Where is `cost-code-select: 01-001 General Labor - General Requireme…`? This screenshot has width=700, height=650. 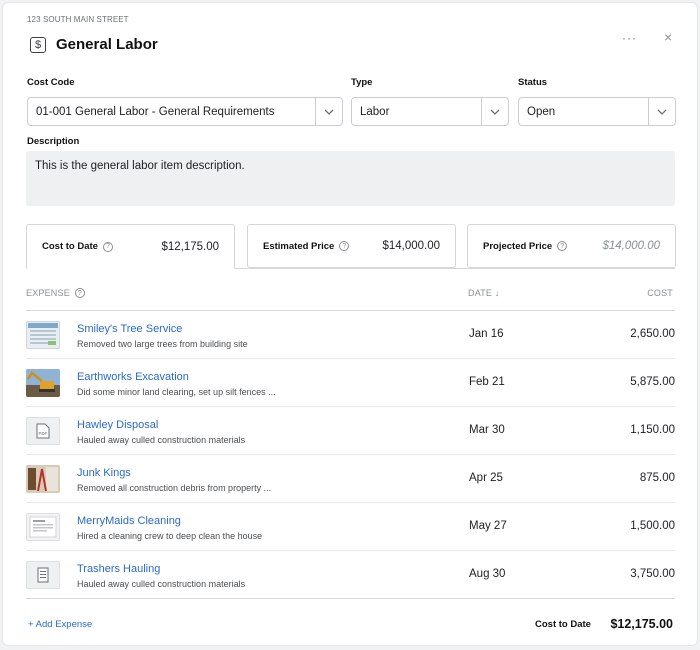
cost-code-select: 01-001 General Labor - General Requireme… is located at coordinates (185, 111).